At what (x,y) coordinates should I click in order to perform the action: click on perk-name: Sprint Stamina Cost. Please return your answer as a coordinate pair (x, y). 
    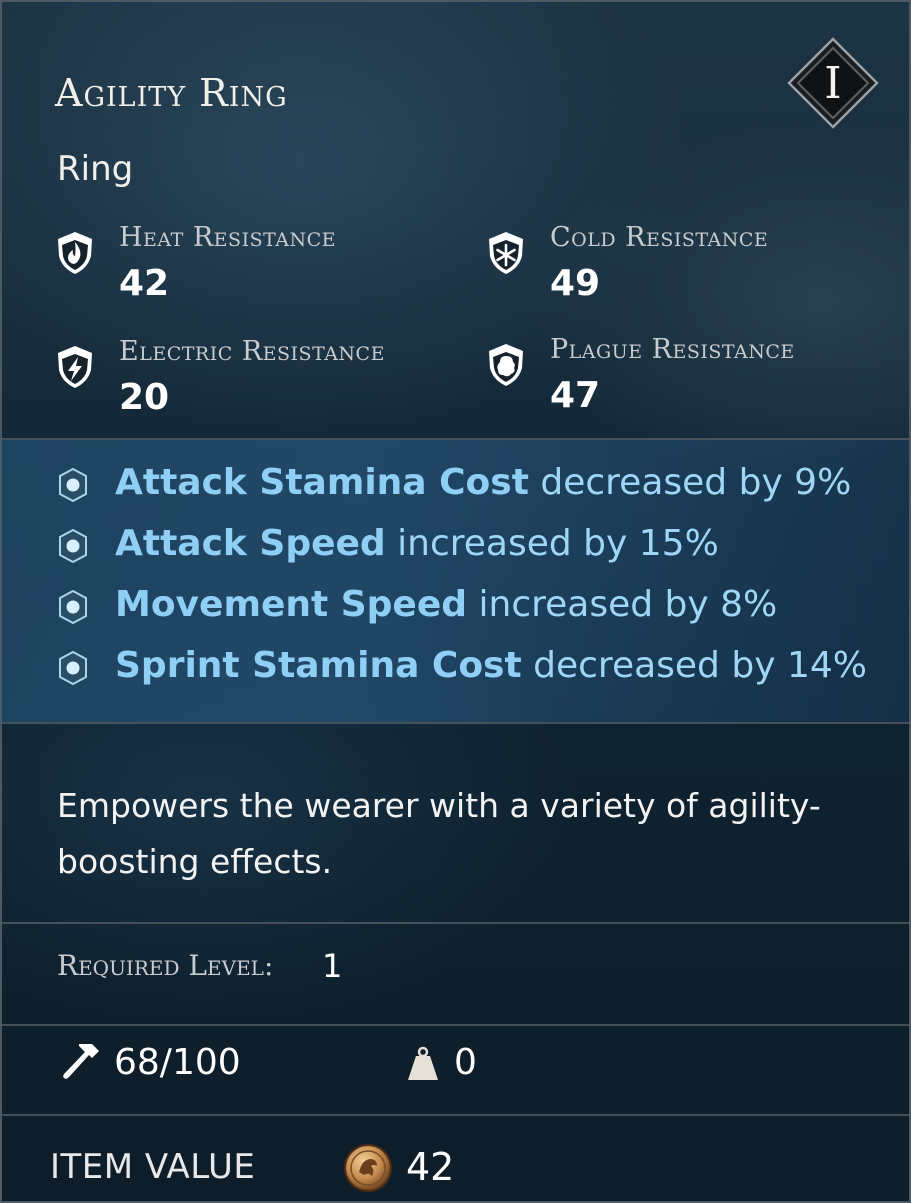
    Looking at the image, I should click on (318, 665).